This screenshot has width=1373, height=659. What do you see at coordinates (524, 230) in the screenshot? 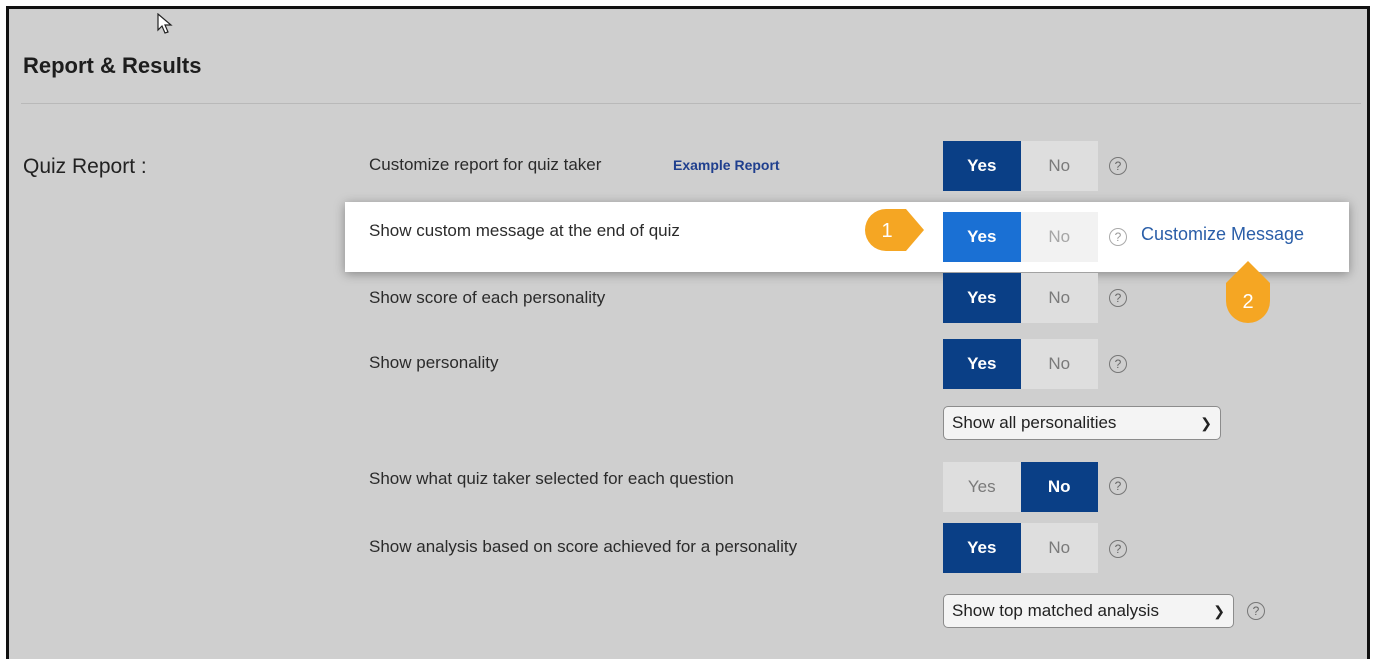
I see `row-label-custom-message: Show custom message at the end of quiz` at bounding box center [524, 230].